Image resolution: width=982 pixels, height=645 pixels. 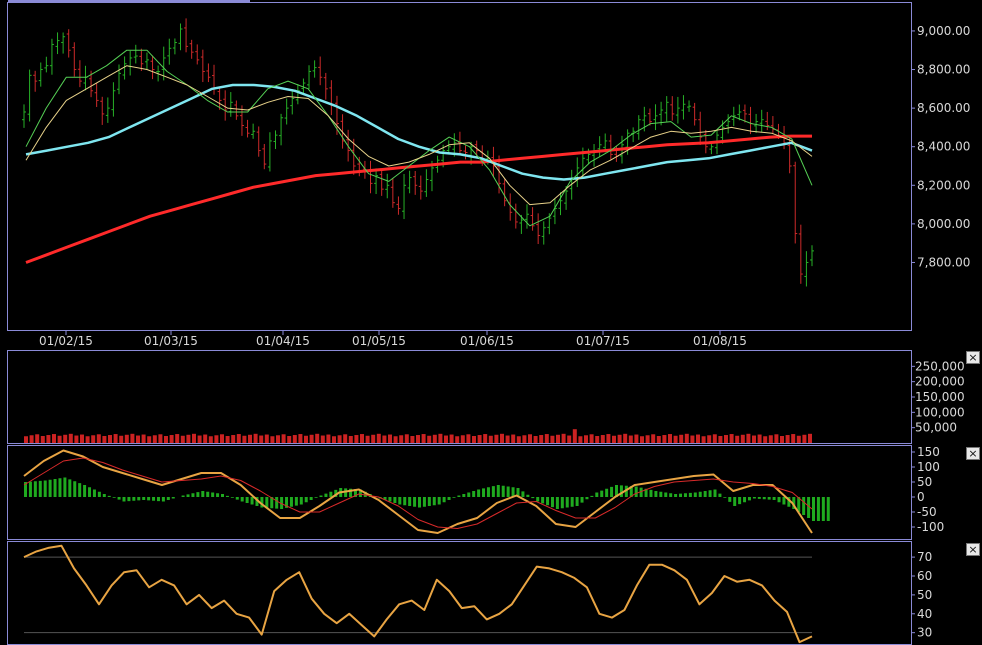 What do you see at coordinates (943, 262) in the screenshot?
I see `price-axis-tick-label: 7,800.00` at bounding box center [943, 262].